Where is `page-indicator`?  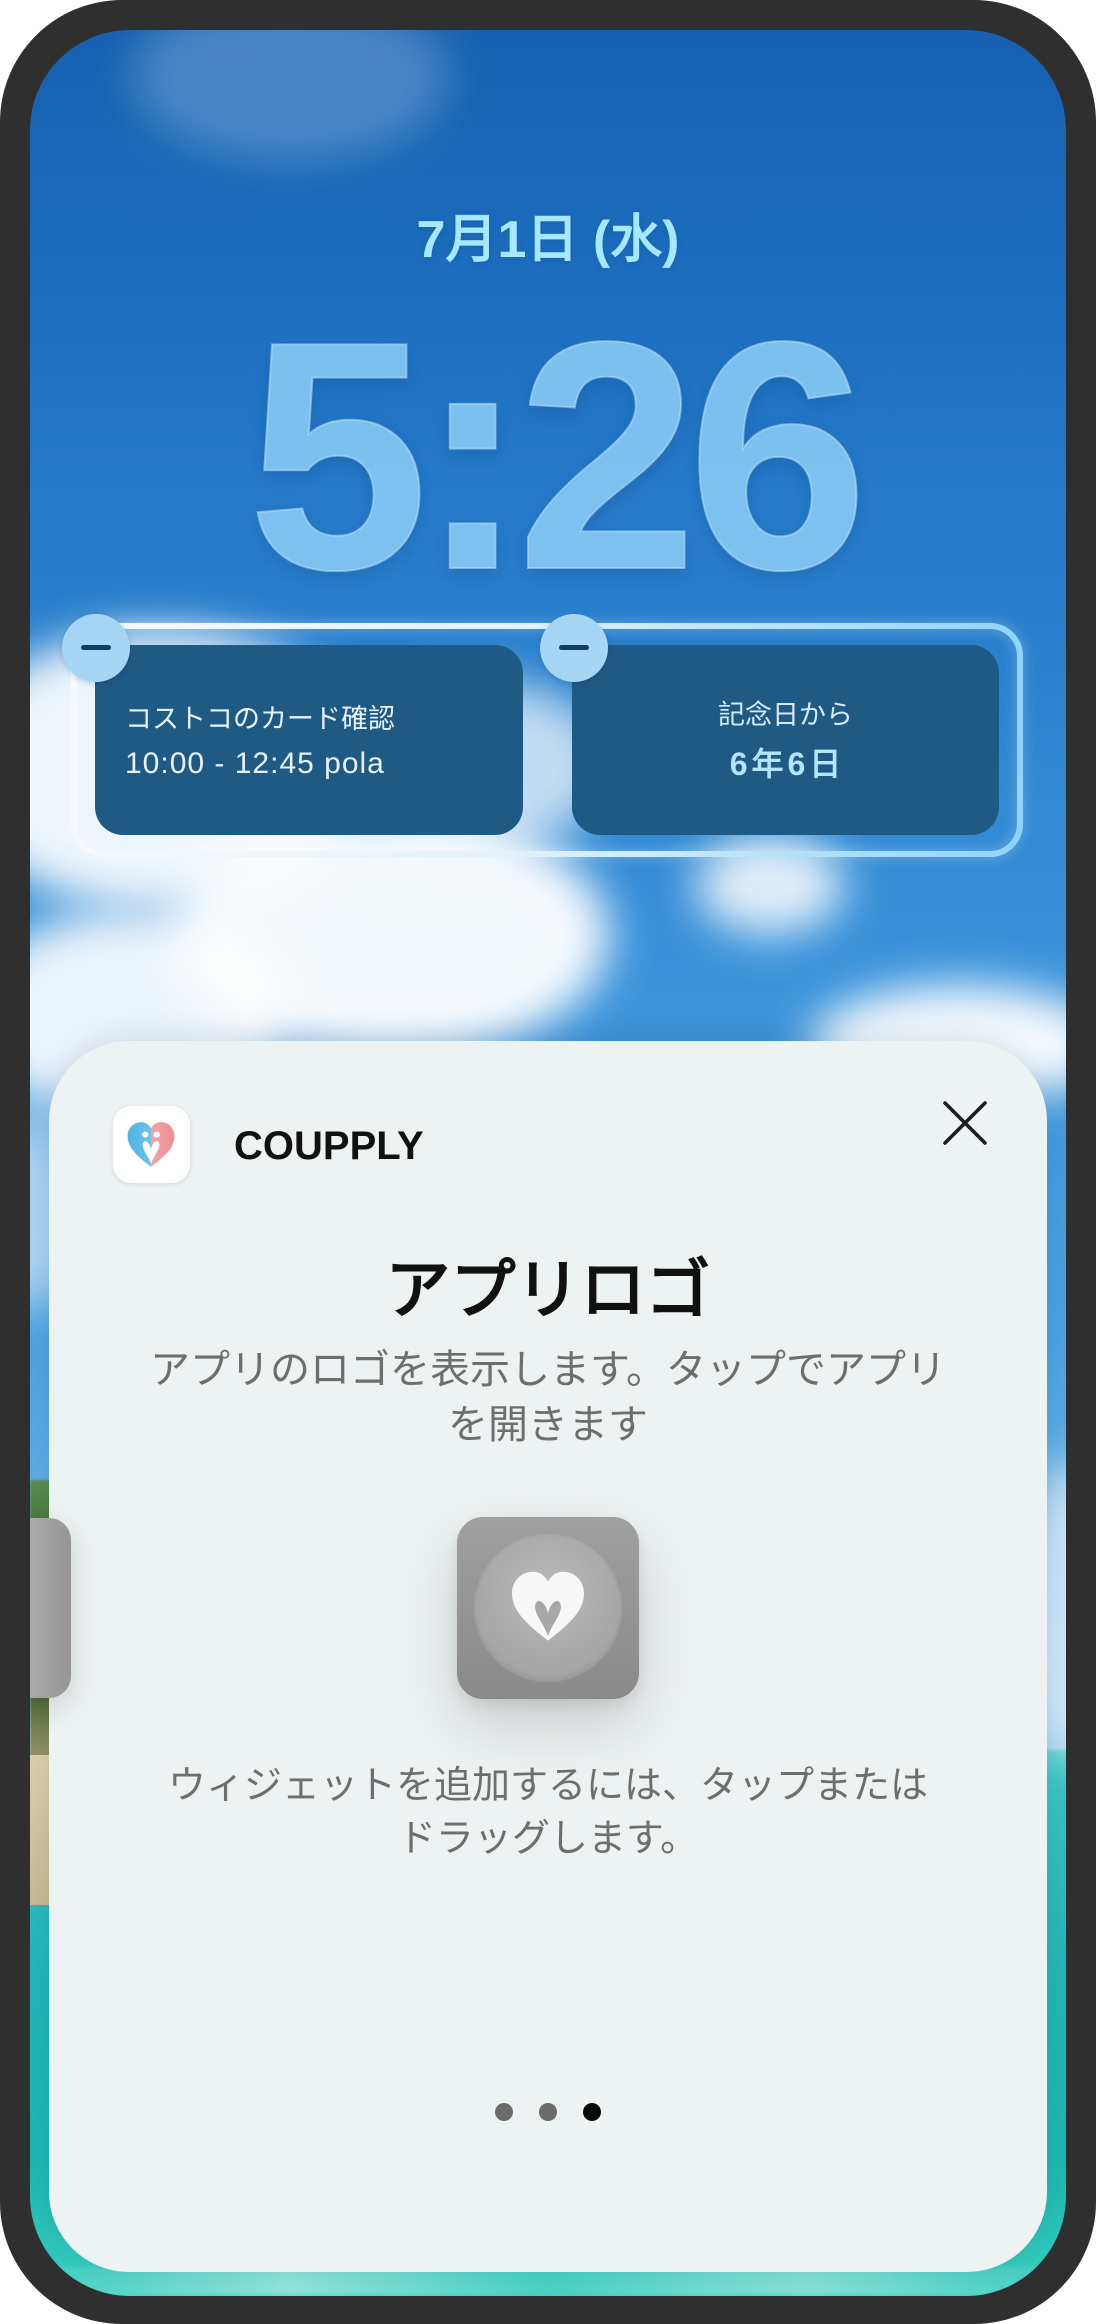 page-indicator is located at coordinates (548, 2112).